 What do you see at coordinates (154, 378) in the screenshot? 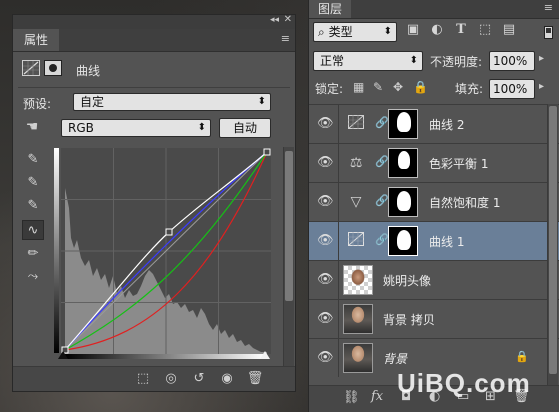
I see `properties-footer: ⬚ ◎ ↺ ◉ 🗑` at bounding box center [154, 378].